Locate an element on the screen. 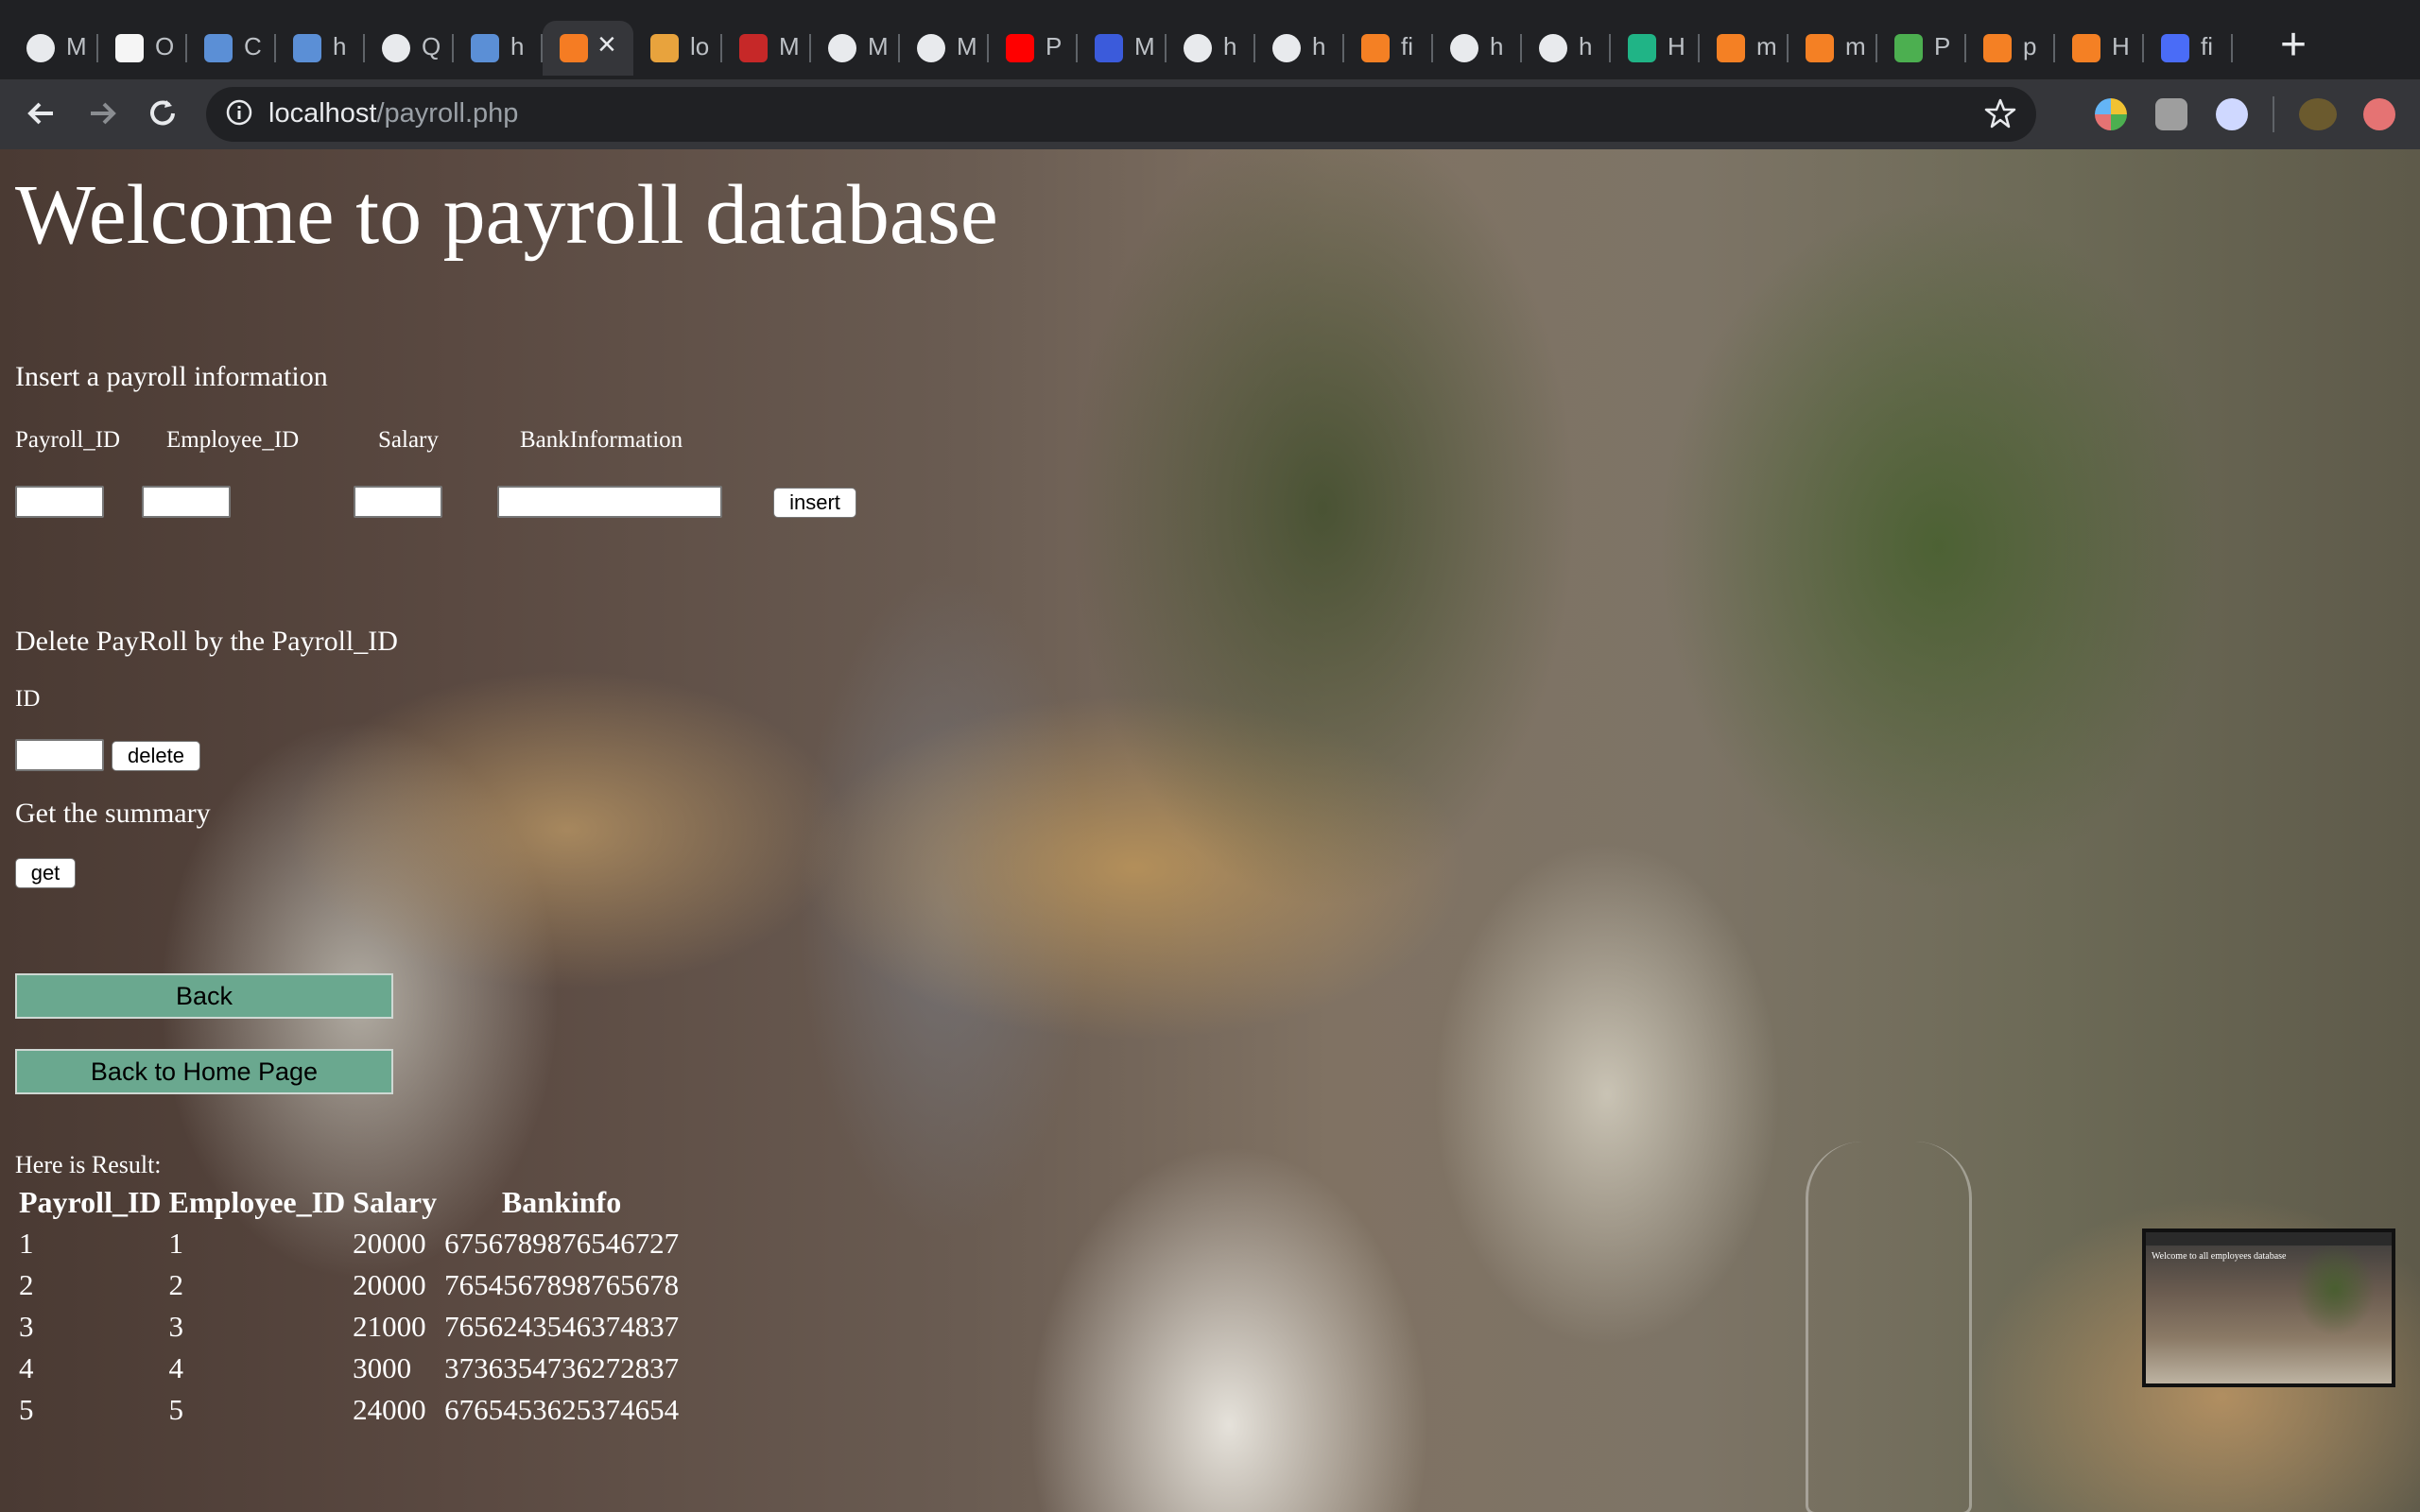 This screenshot has height=1512, width=2420. forward-arrow-icon is located at coordinates (102, 113).